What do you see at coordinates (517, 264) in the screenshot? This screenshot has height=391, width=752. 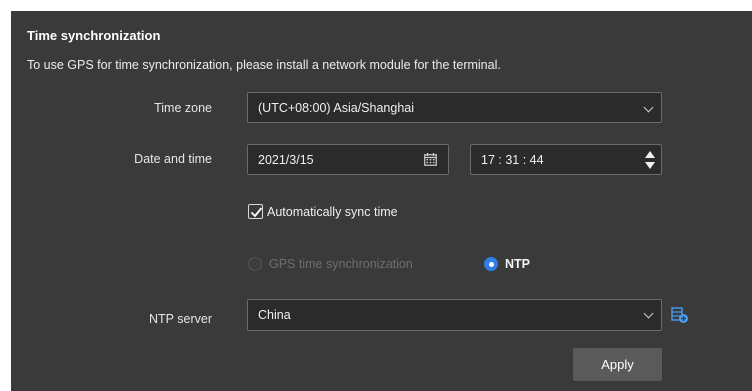 I see `ntp-radio-label: NTP` at bounding box center [517, 264].